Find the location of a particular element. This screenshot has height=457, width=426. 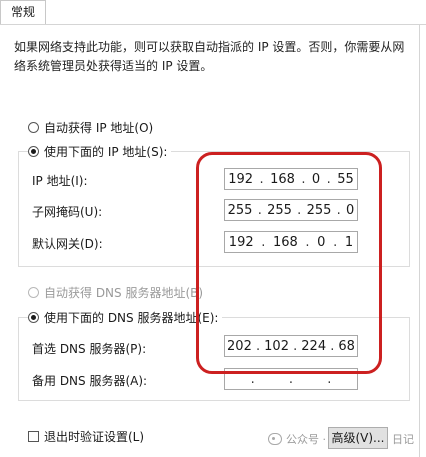

radio-manual-dns-circle is located at coordinates (33, 317).